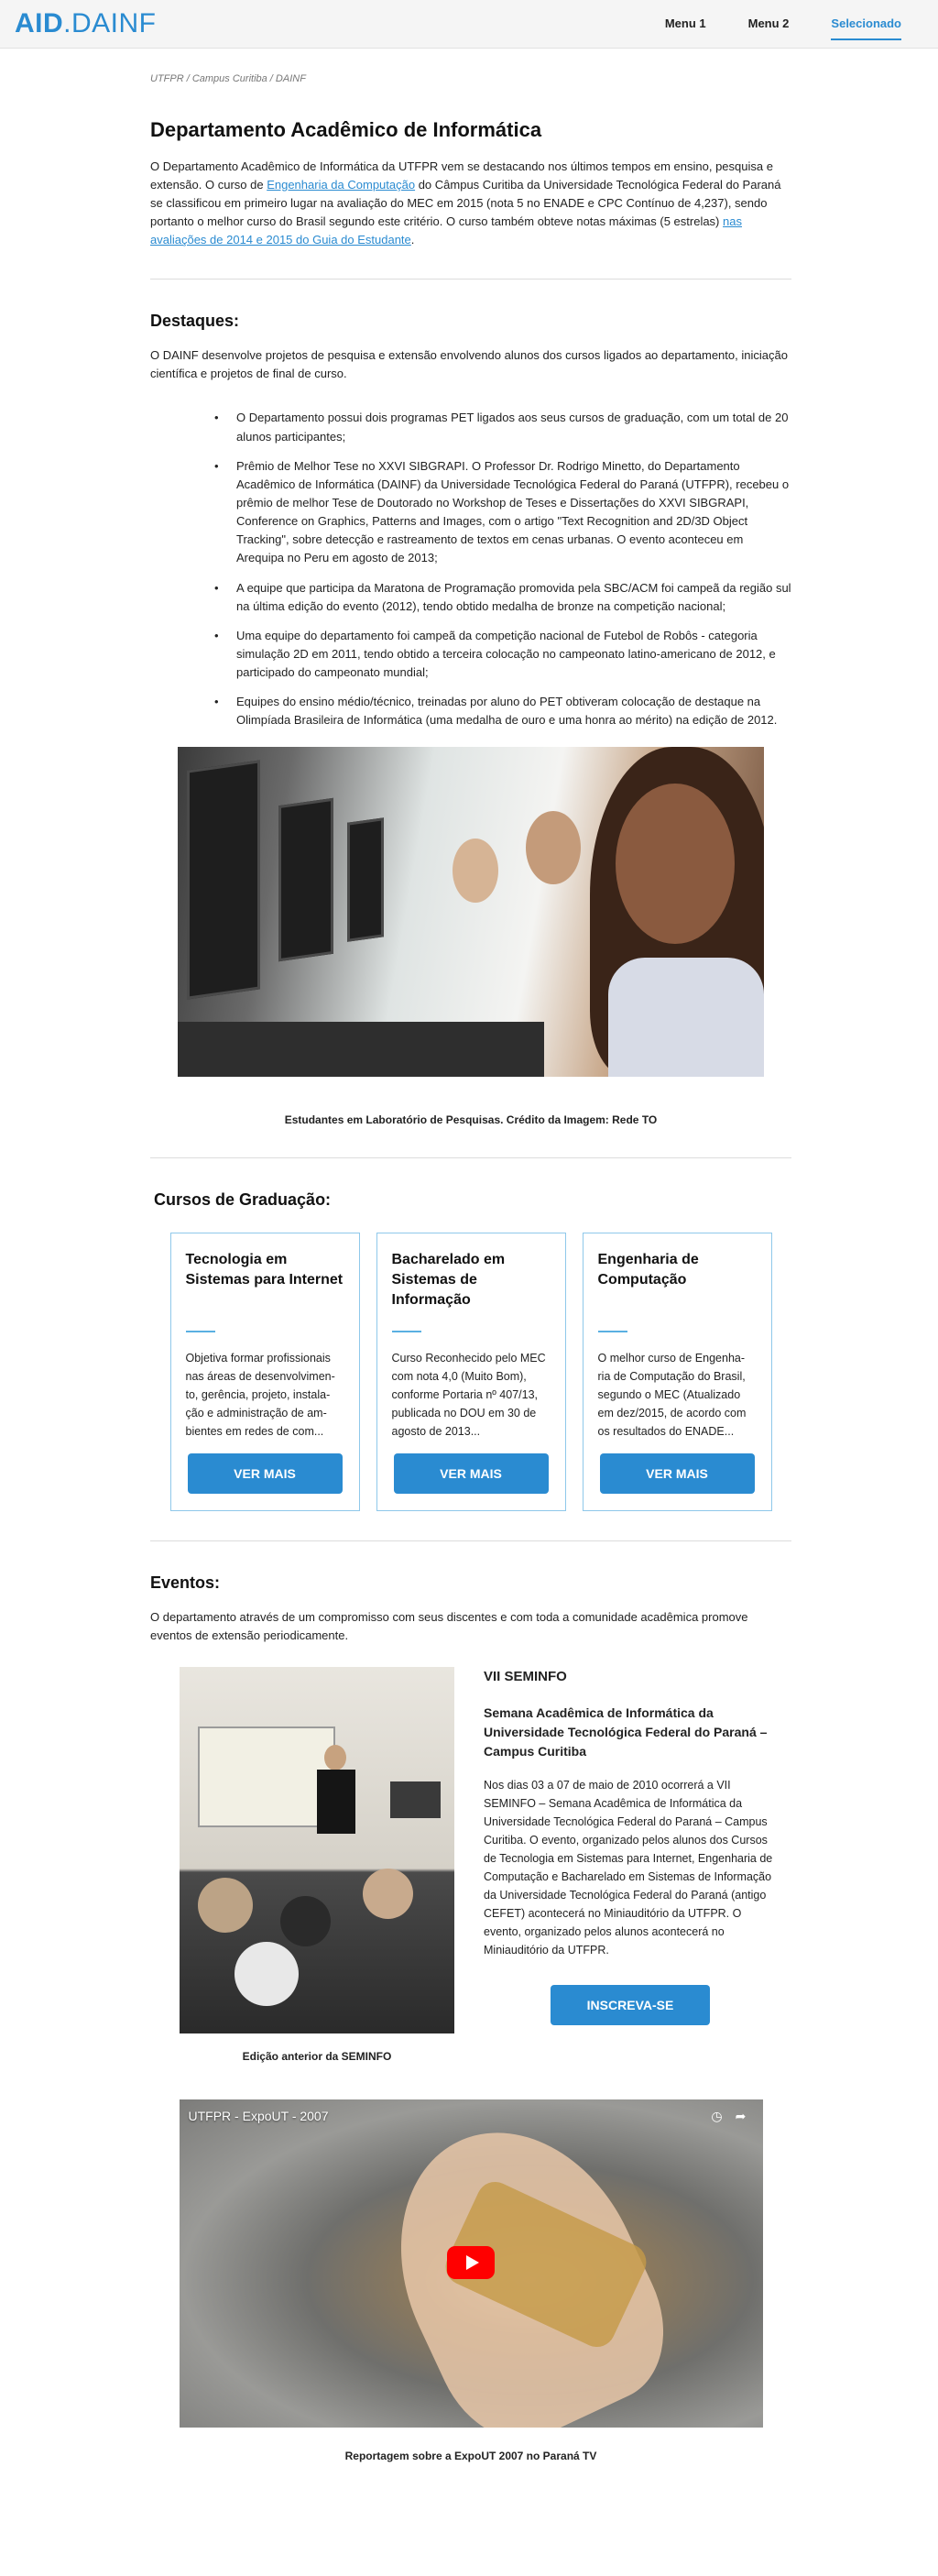 The height and width of the screenshot is (2576, 938). I want to click on main-menu: Menu 1 Menu 2 Selecionado, so click(783, 27).